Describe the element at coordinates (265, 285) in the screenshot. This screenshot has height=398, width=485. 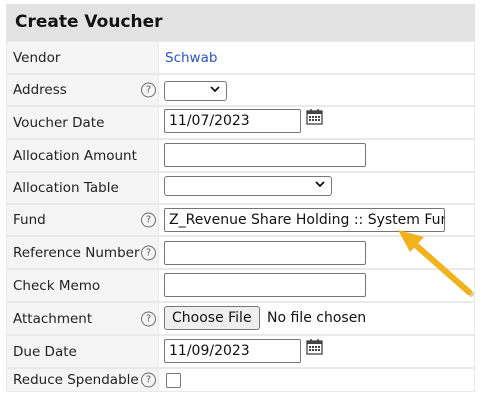
I see `check-memo-input` at that location.